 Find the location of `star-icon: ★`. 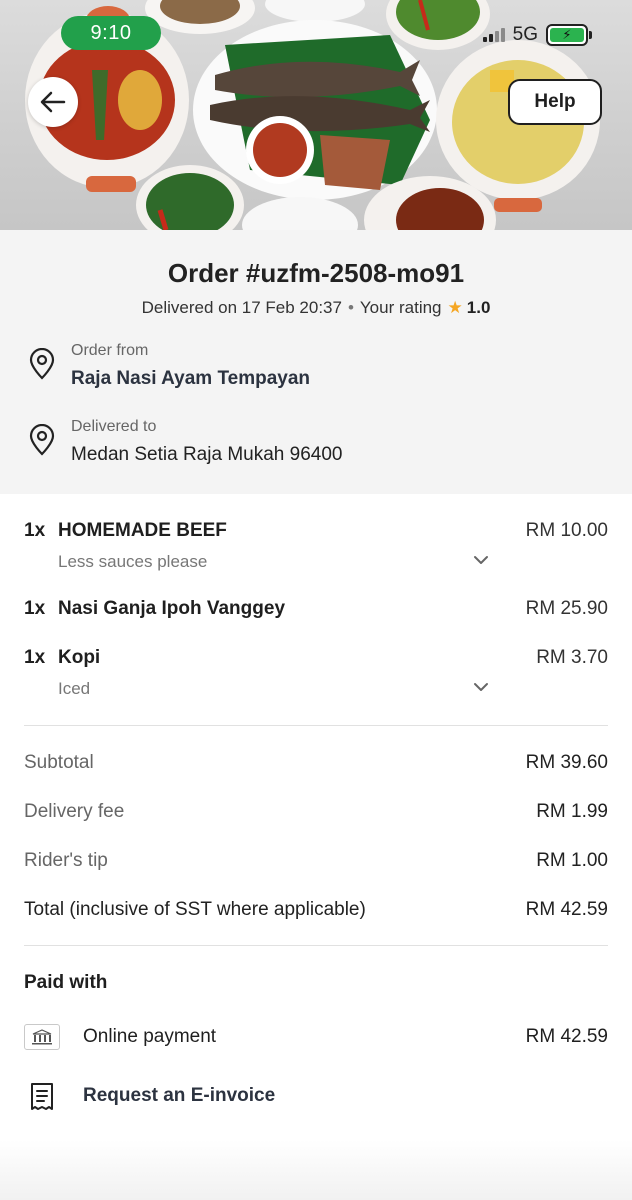

star-icon: ★ is located at coordinates (455, 307).